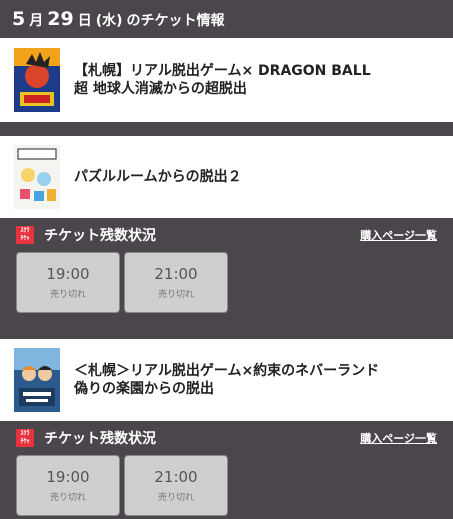 The image size is (453, 519). Describe the element at coordinates (222, 71) in the screenshot. I see `event-title-line1: 【札幌】リアル脱出ゲーム× DRAGON BALL` at that location.